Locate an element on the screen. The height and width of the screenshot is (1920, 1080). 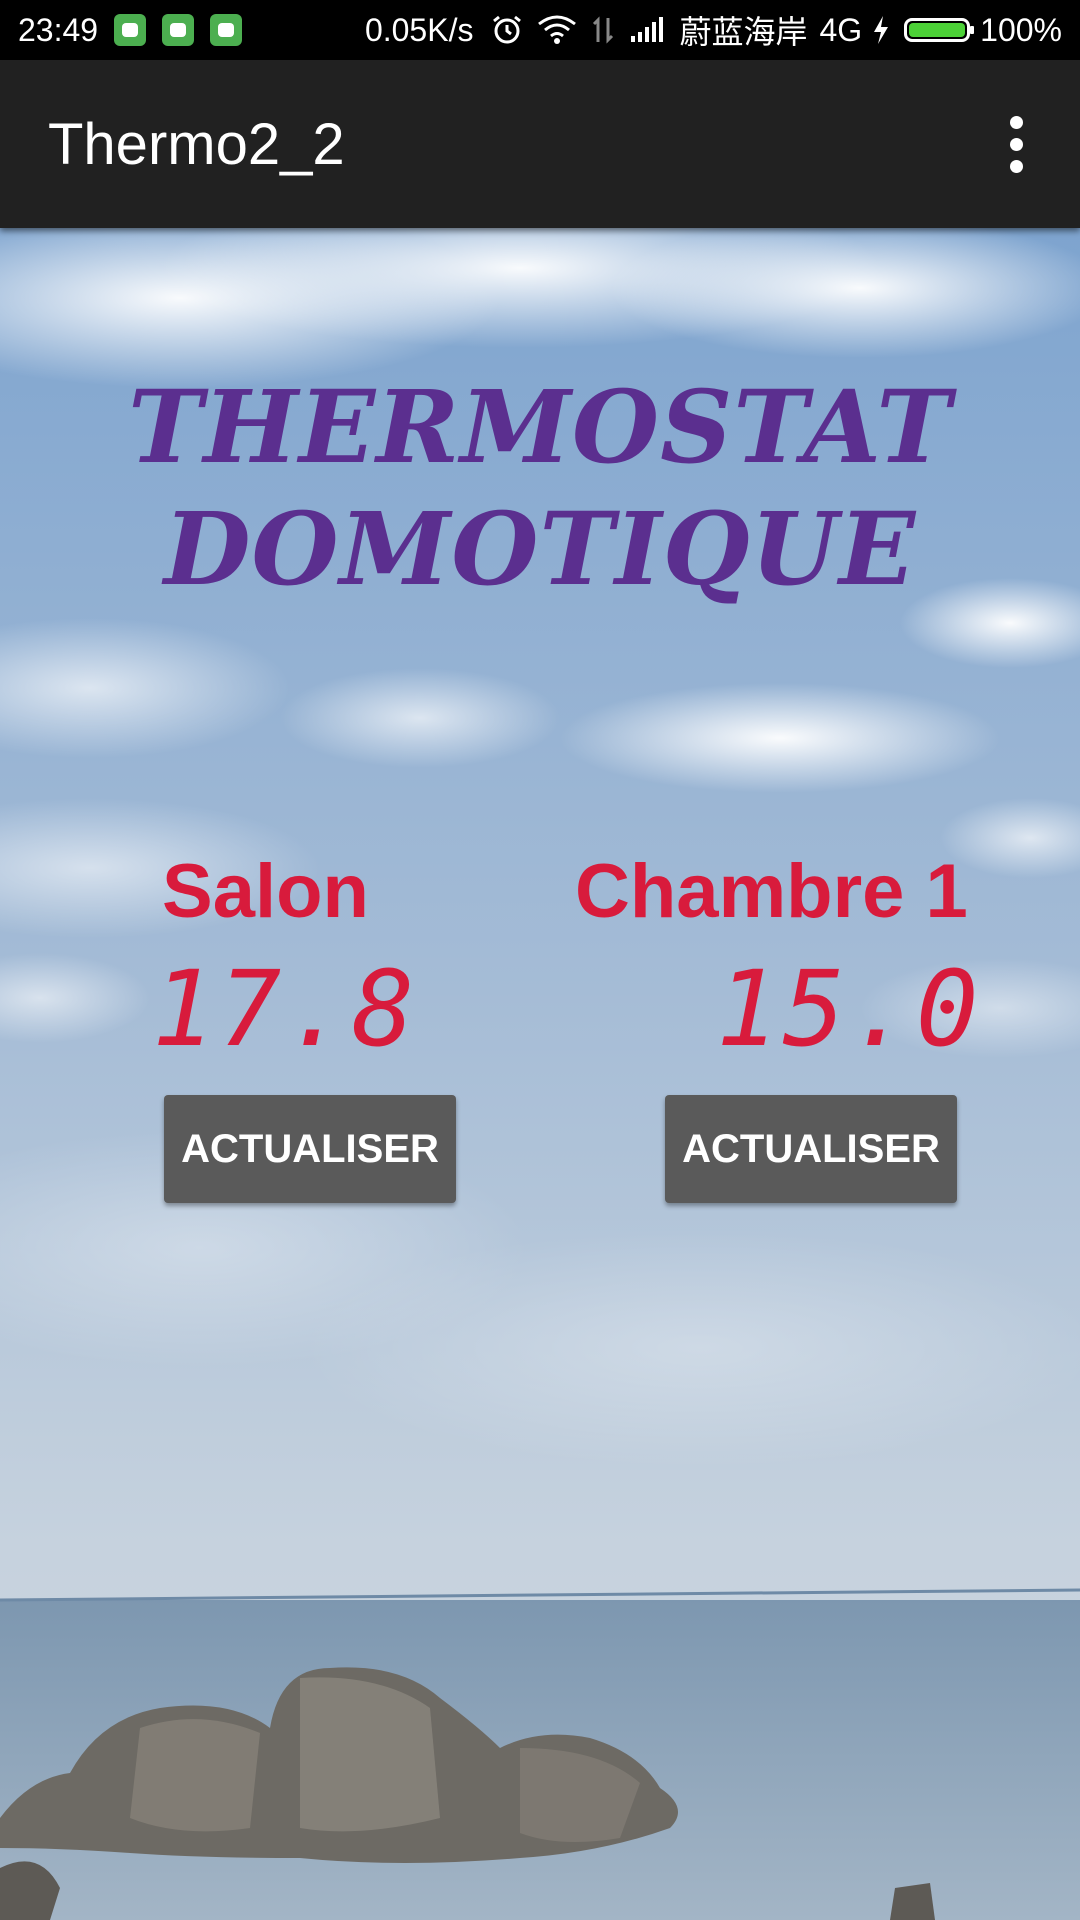
battery-percent: 100% is located at coordinates (1021, 29).